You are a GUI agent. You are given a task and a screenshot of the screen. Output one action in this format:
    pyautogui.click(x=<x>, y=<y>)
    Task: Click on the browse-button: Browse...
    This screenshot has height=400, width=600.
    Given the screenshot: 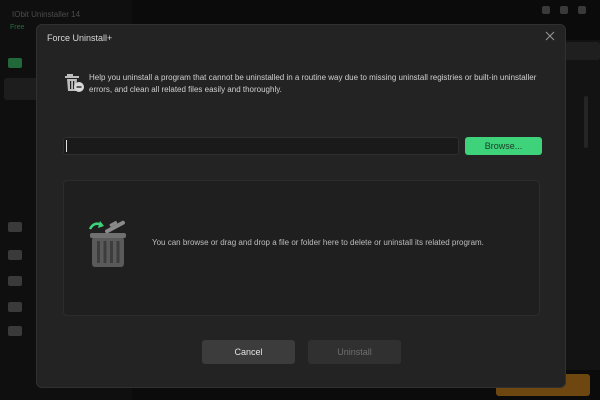 What is the action you would take?
    pyautogui.click(x=503, y=146)
    